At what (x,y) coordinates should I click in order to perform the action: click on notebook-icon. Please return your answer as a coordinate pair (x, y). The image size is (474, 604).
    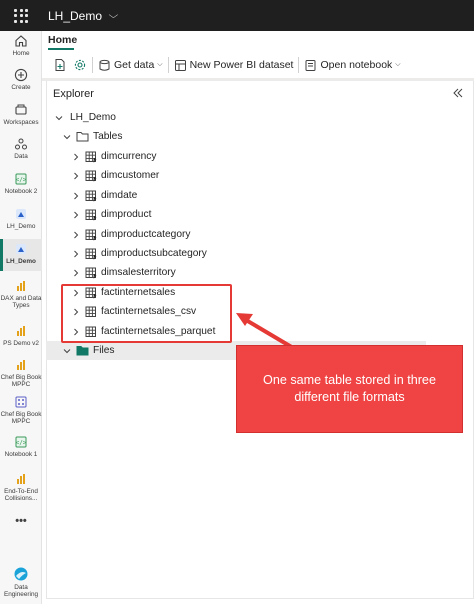
    Looking at the image, I should click on (310, 65).